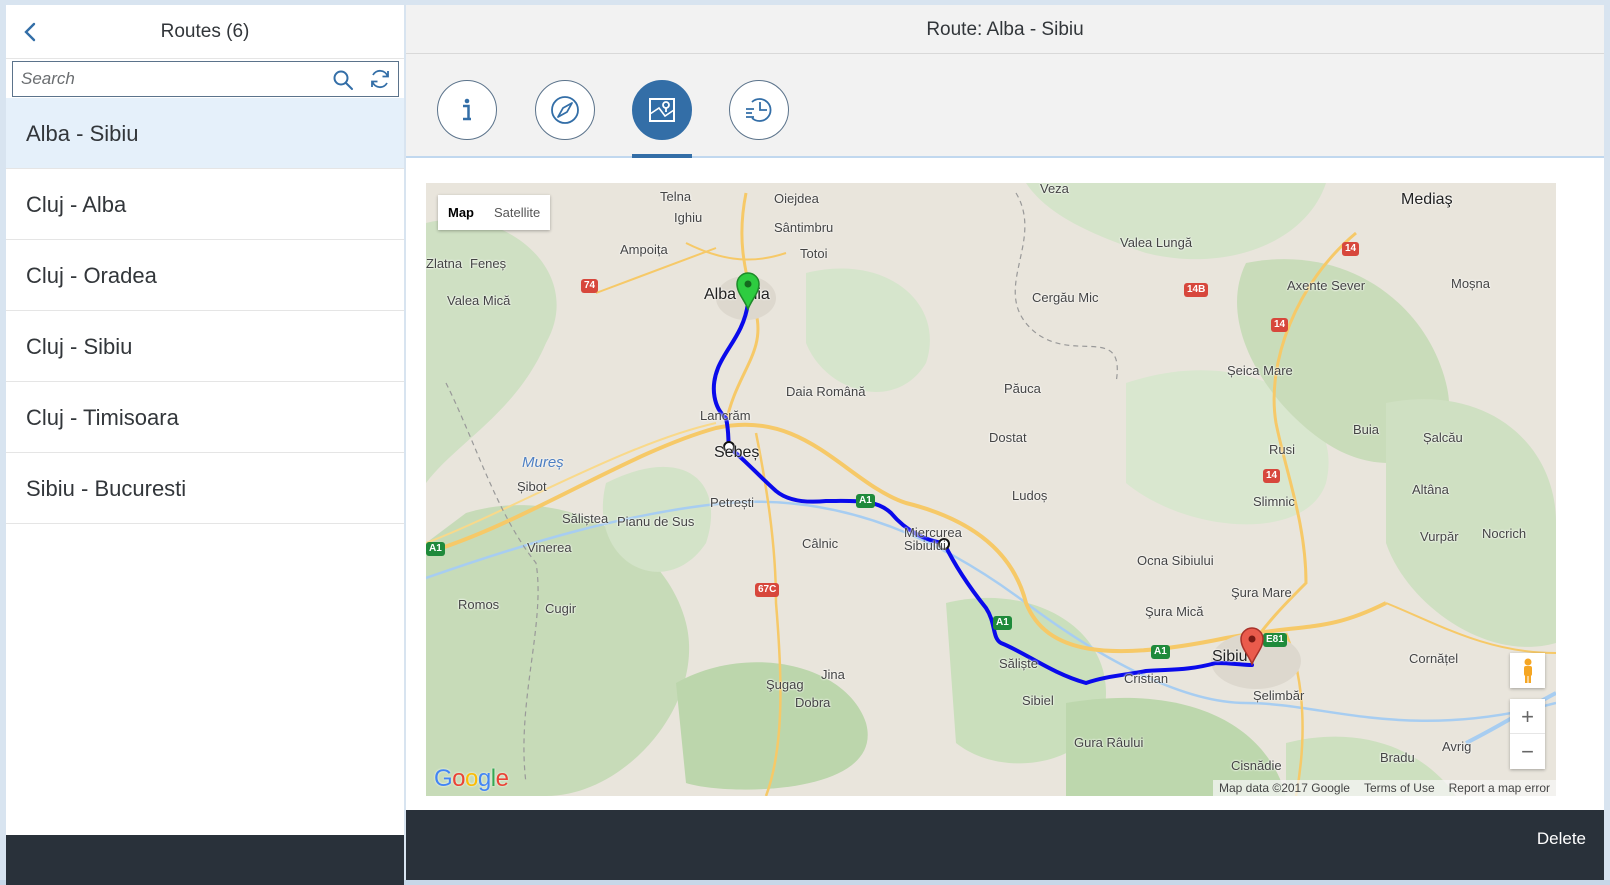 The image size is (1610, 885). I want to click on map-label: Altâna, so click(1430, 489).